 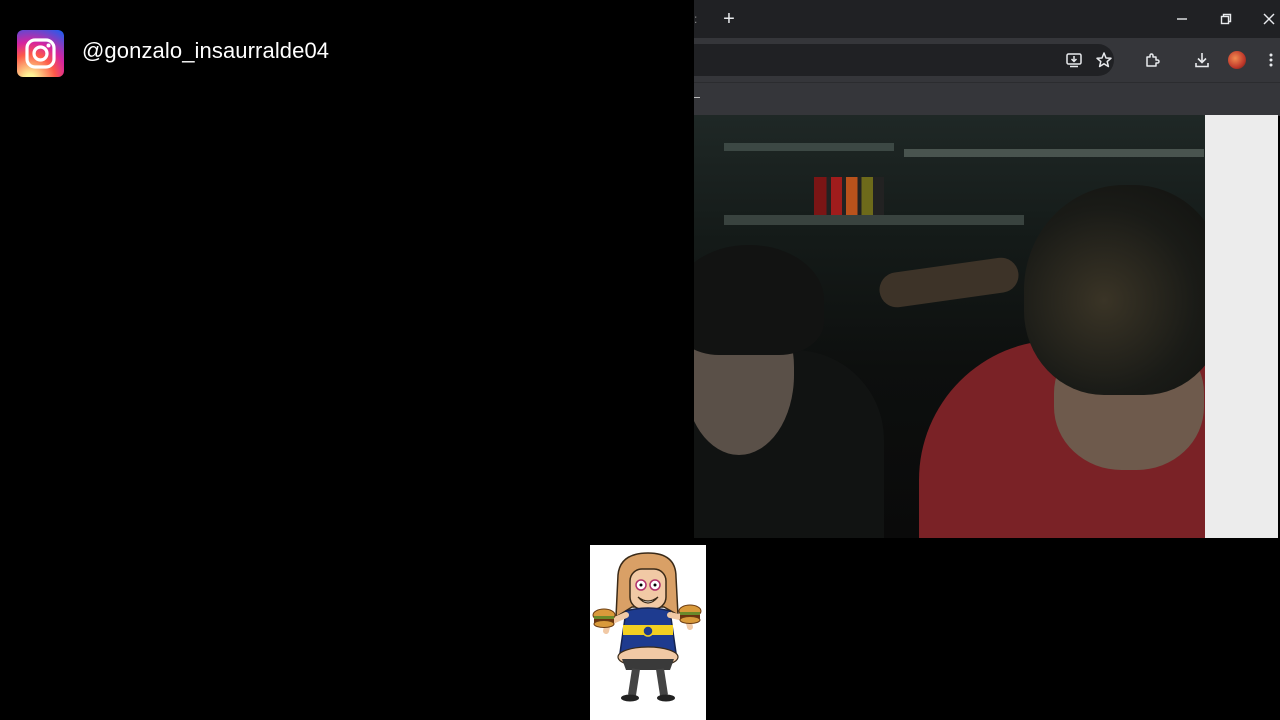 I want to click on person-right-hair, so click(x=1114, y=290).